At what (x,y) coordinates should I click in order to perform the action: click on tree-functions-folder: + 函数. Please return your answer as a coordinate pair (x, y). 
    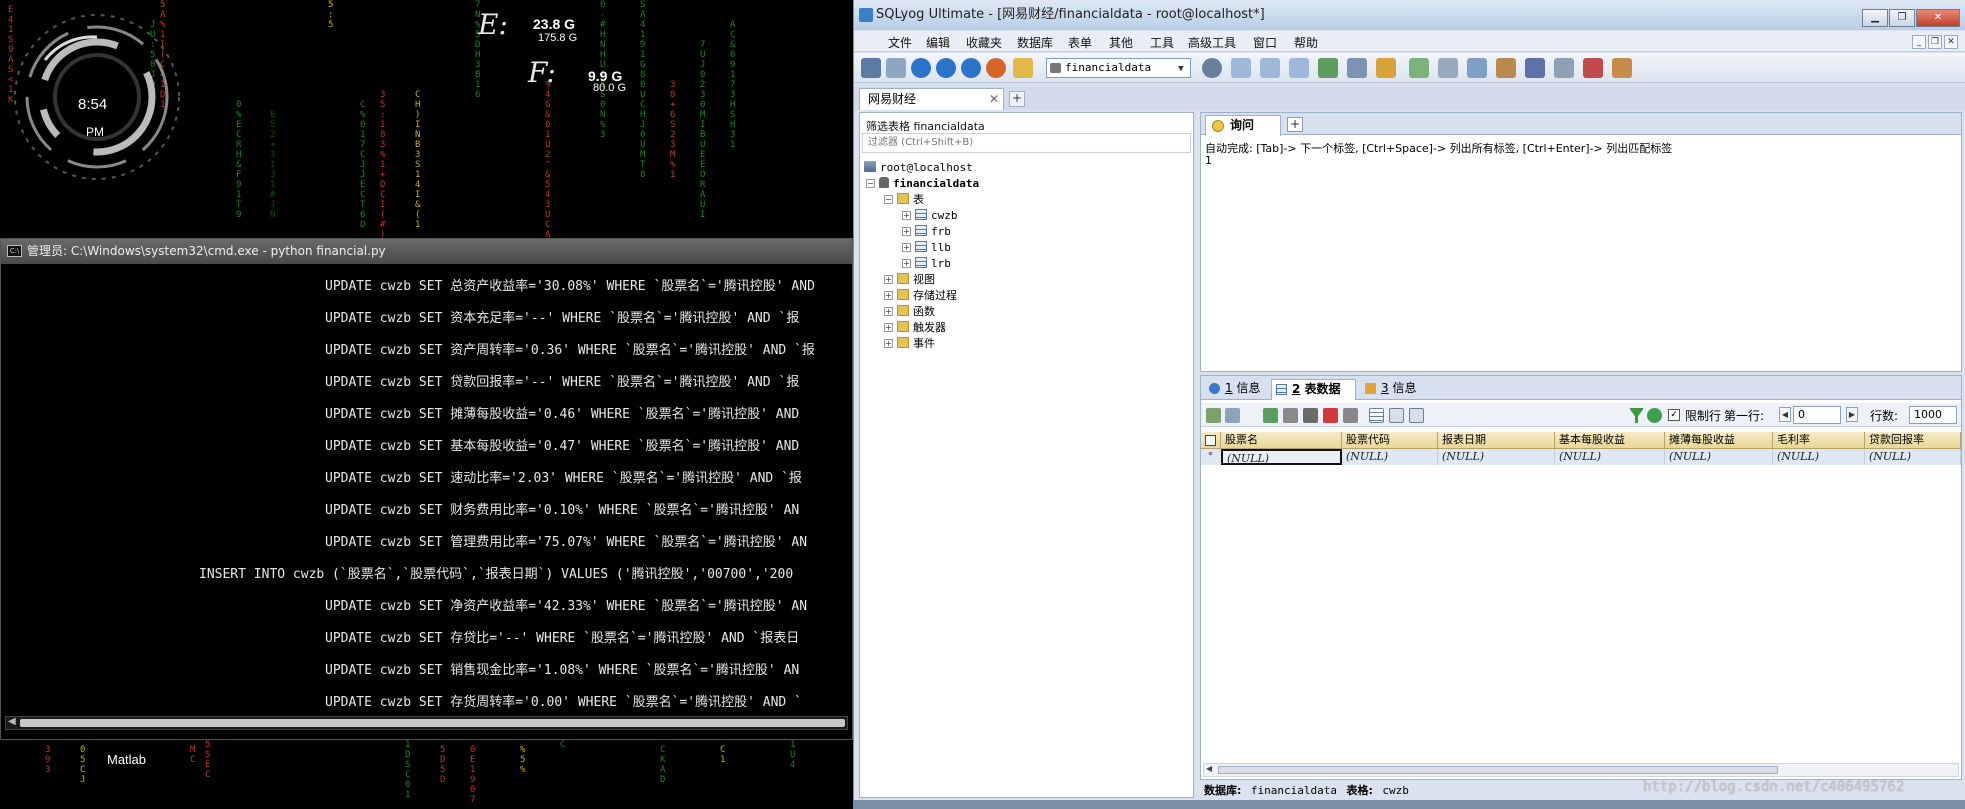
    Looking at the image, I should click on (909, 312).